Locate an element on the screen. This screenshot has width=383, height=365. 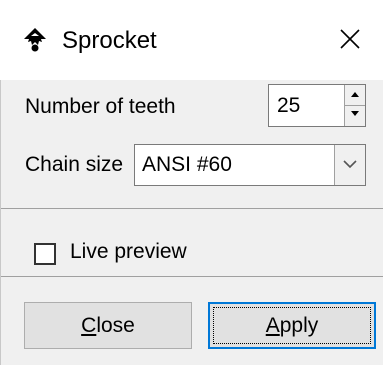
live-preview-checkbox is located at coordinates (45, 254).